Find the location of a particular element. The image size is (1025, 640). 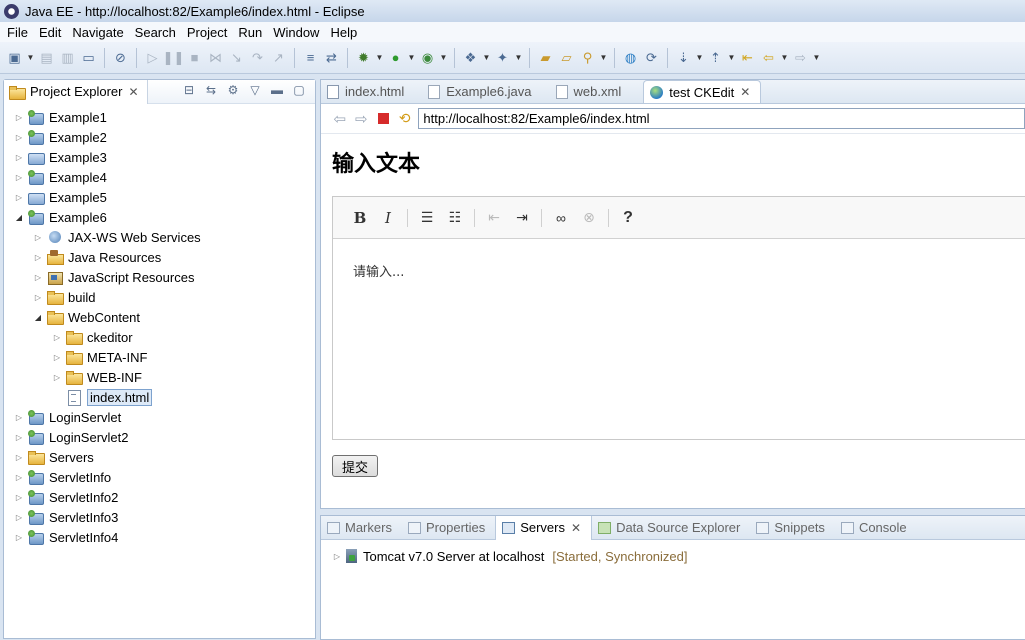

run-dropdown-icon: ▼ is located at coordinates (411, 57).